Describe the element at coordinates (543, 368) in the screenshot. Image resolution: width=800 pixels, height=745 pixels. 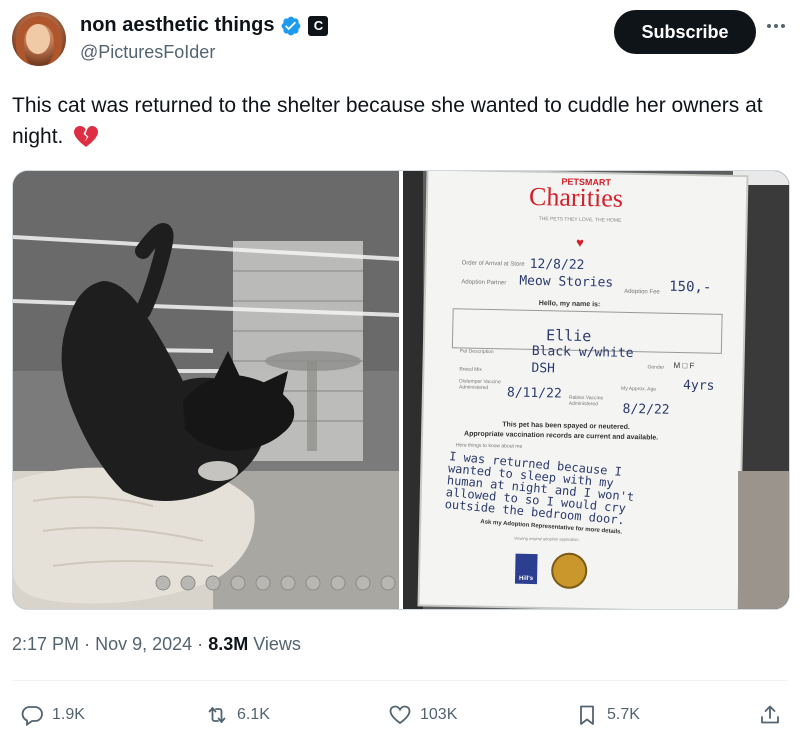
I see `breed-value: DSH` at that location.